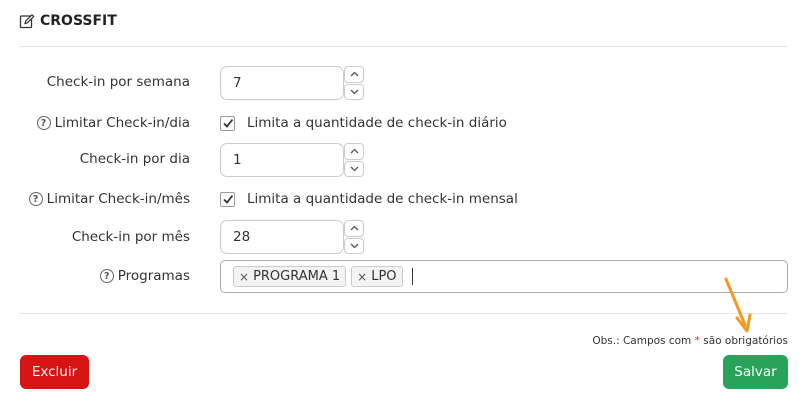 This screenshot has height=407, width=806. I want to click on checkin-semana-input: 7, so click(282, 83).